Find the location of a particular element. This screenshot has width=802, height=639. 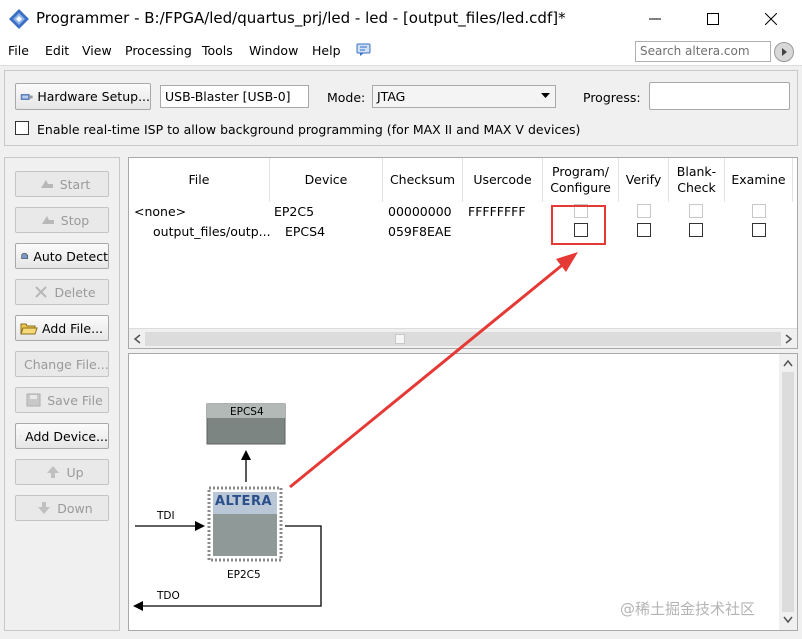

col-verify-label: Verify is located at coordinates (643, 179).